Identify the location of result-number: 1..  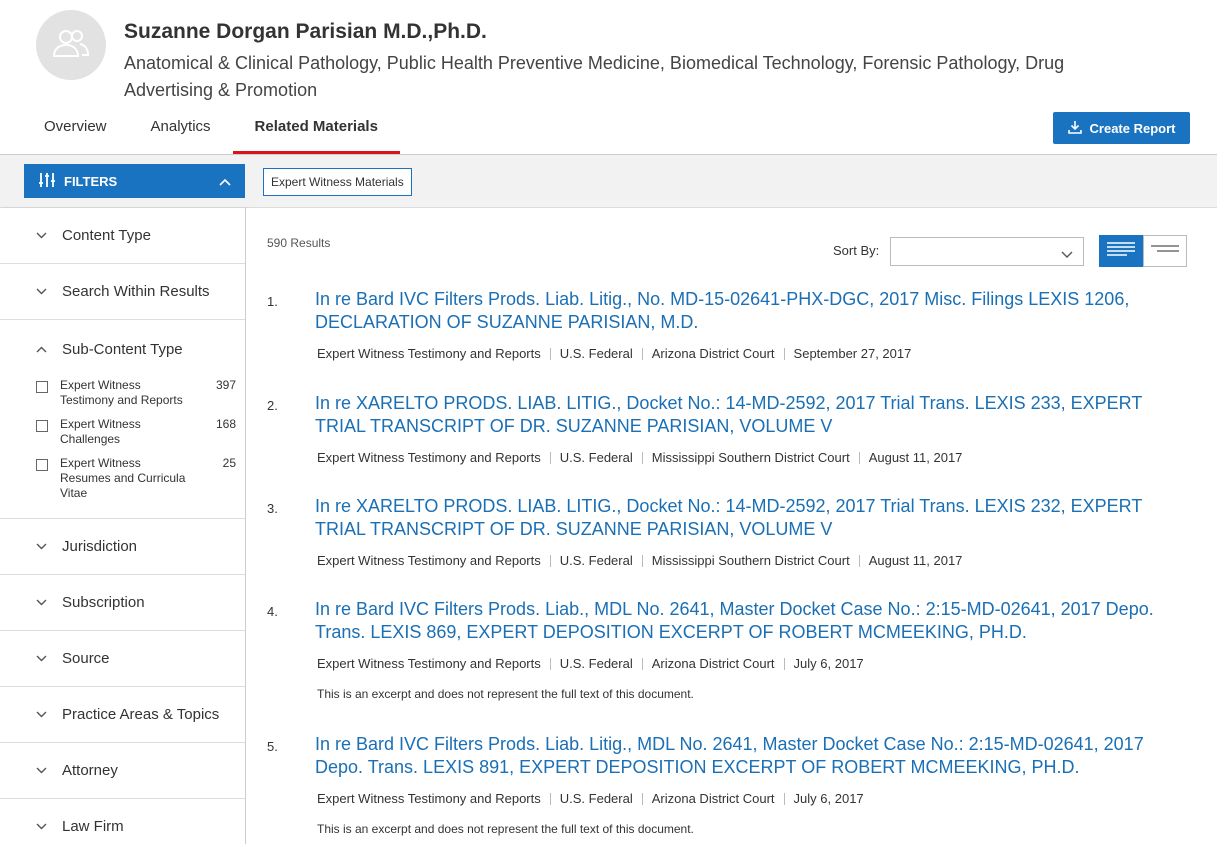
(272, 301).